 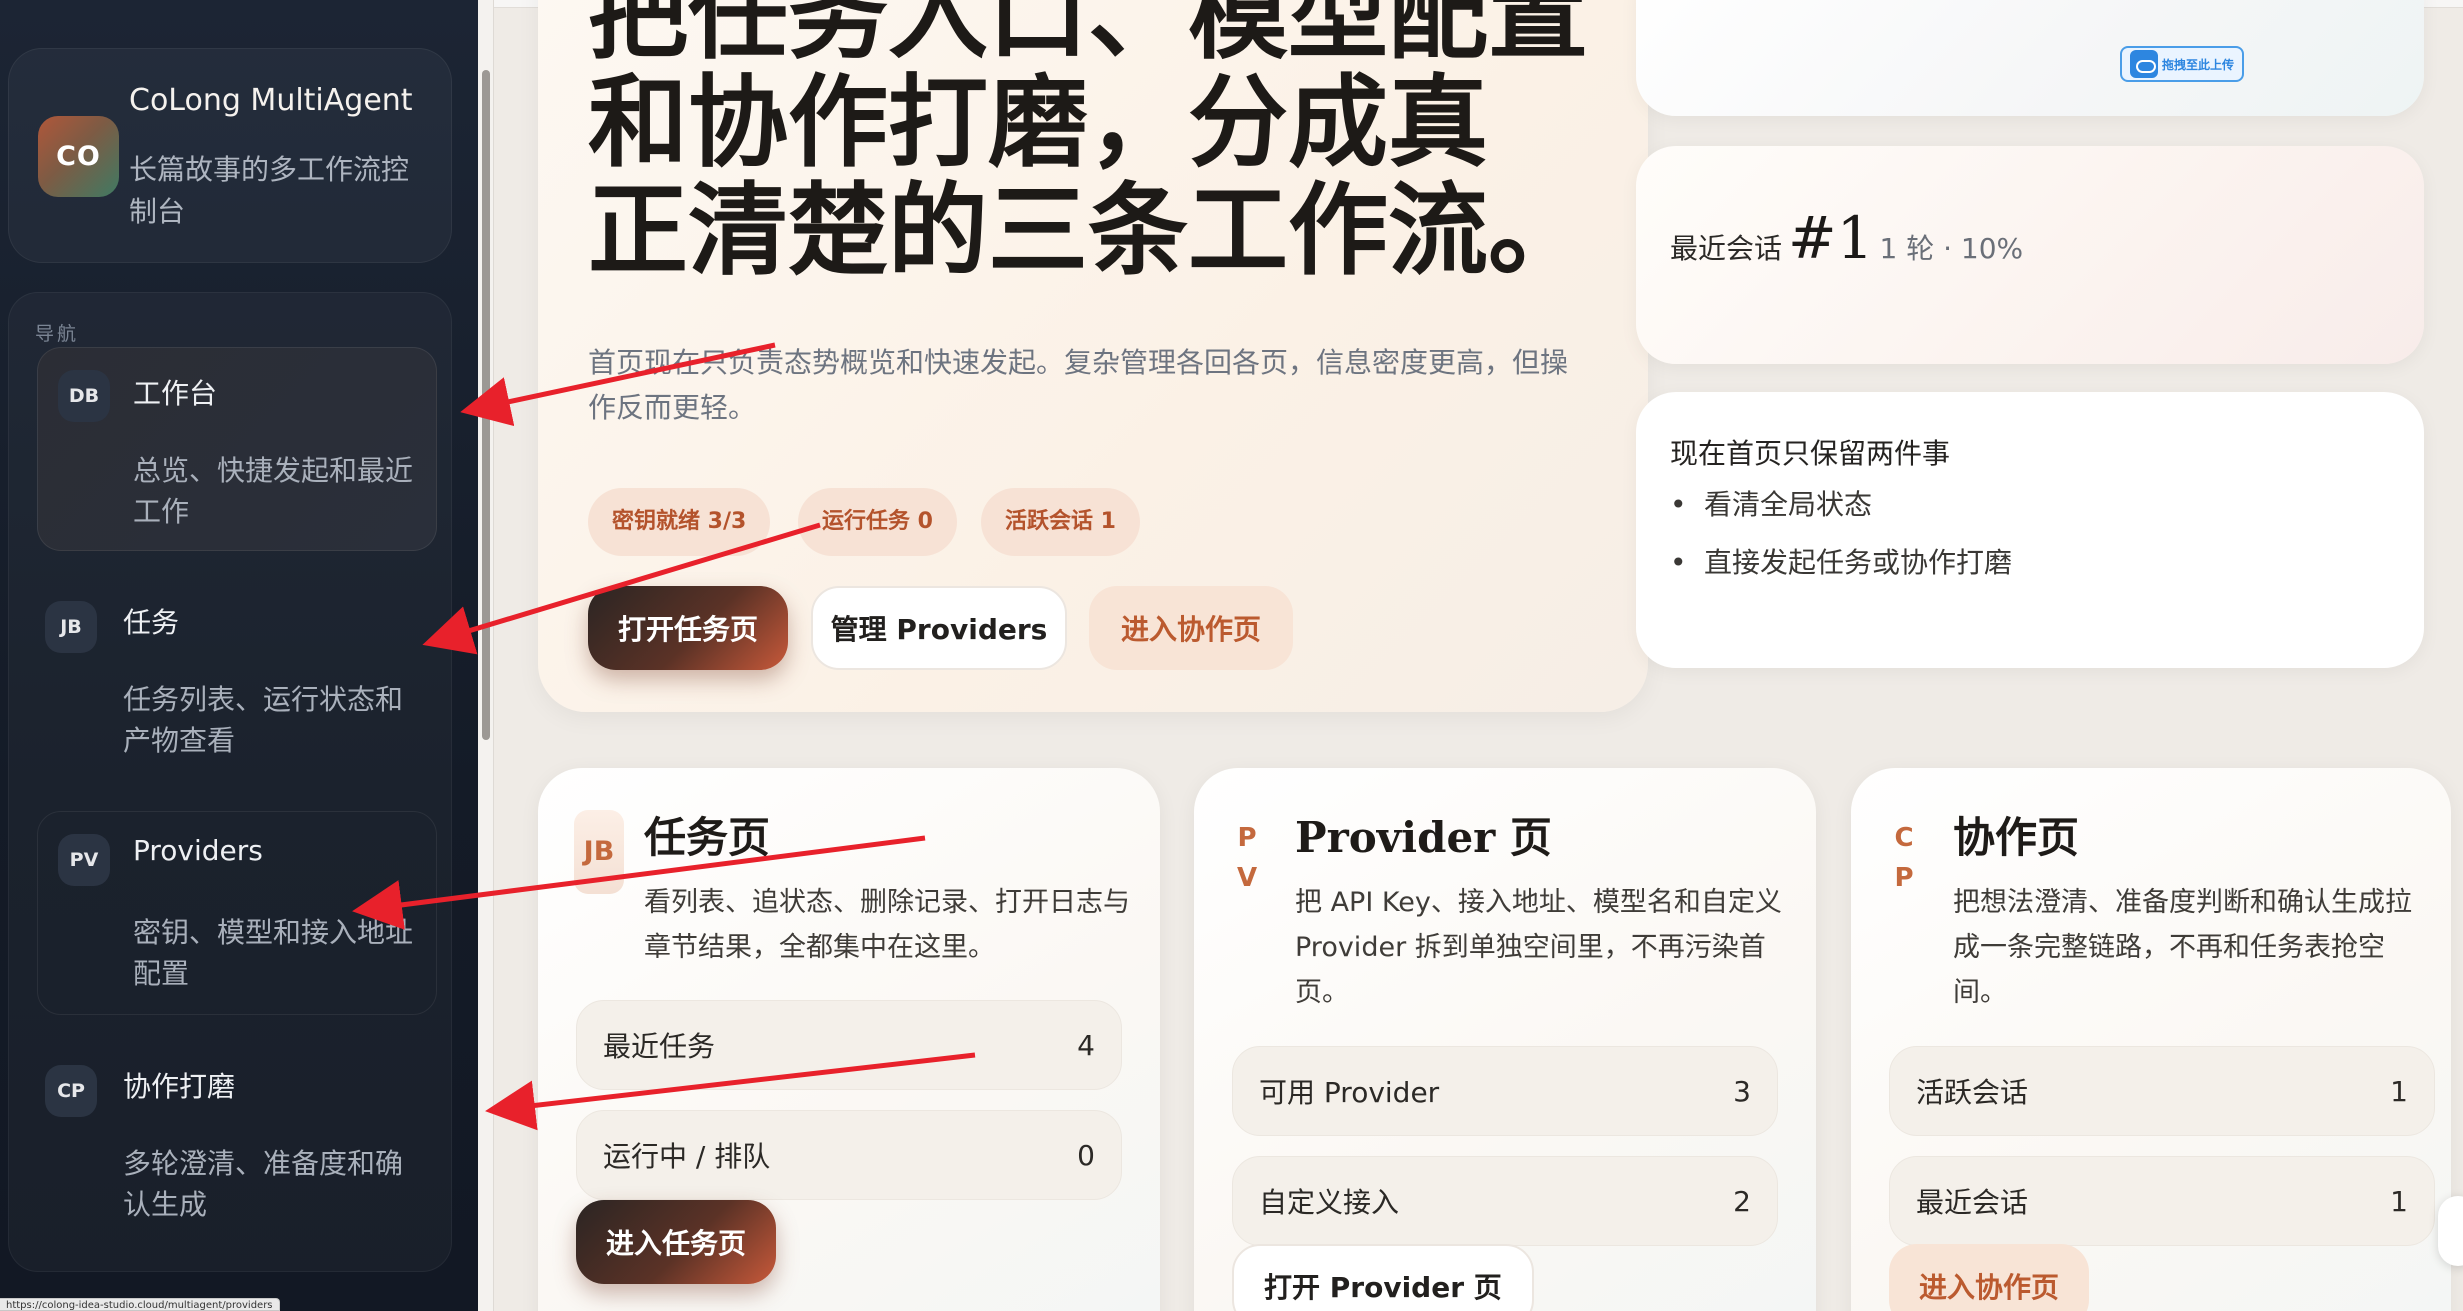 What do you see at coordinates (2162, 1201) in the screenshot?
I see `stat-row-recent-sessions: 最近会话 1` at bounding box center [2162, 1201].